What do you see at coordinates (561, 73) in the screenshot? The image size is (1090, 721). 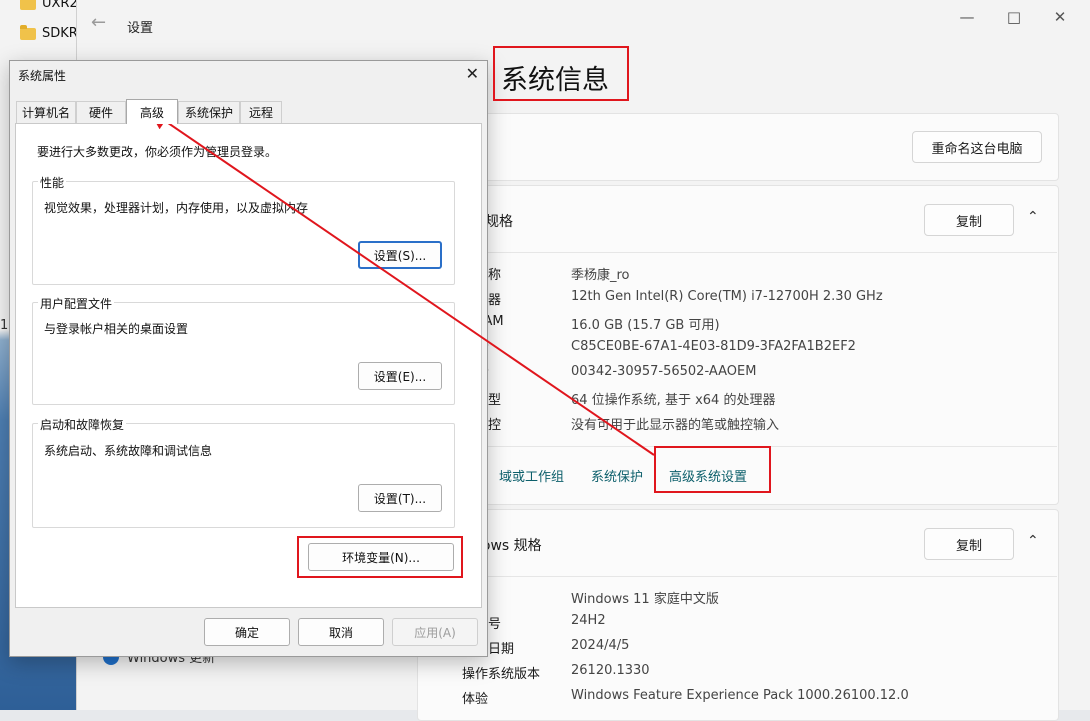 I see `highlight-page-title` at bounding box center [561, 73].